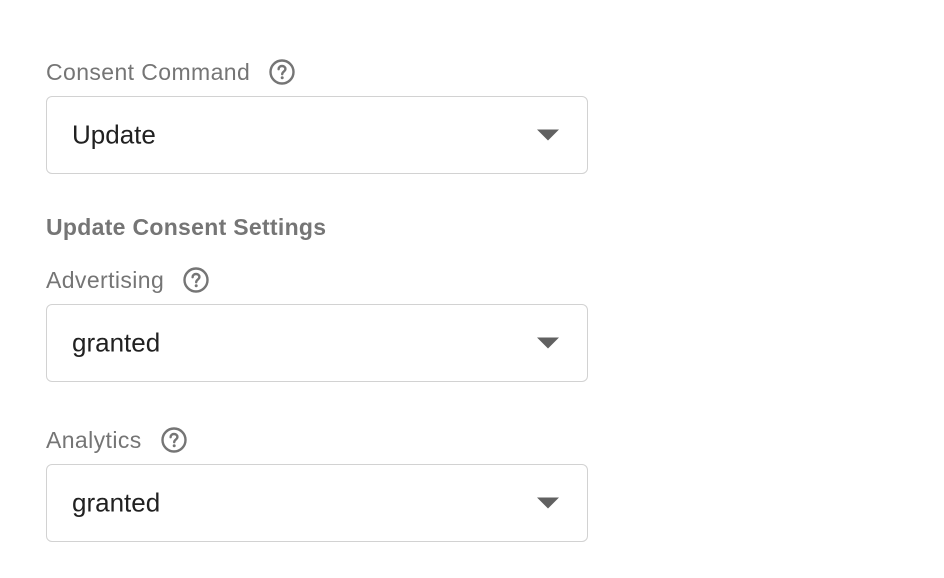  I want to click on advertising-label-row: Advertising, so click(128, 280).